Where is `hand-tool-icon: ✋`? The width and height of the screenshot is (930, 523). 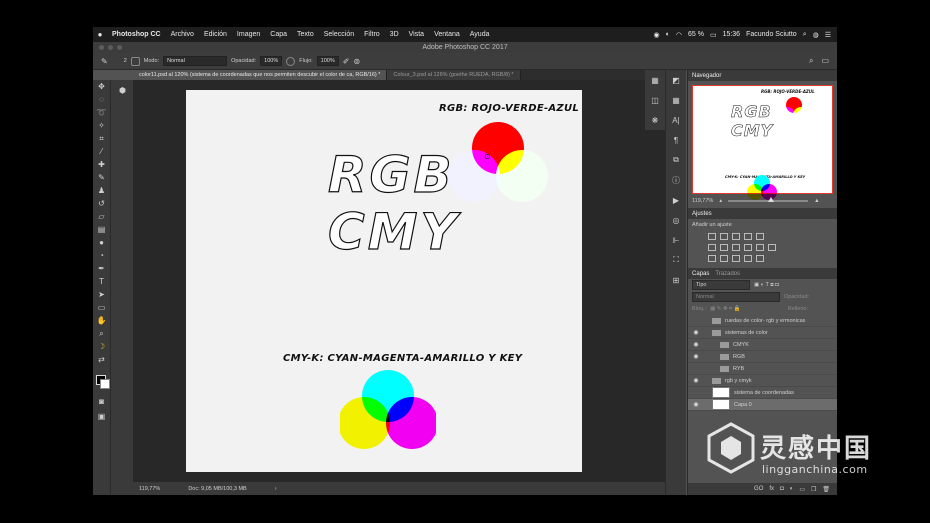 hand-tool-icon: ✋ is located at coordinates (101, 320).